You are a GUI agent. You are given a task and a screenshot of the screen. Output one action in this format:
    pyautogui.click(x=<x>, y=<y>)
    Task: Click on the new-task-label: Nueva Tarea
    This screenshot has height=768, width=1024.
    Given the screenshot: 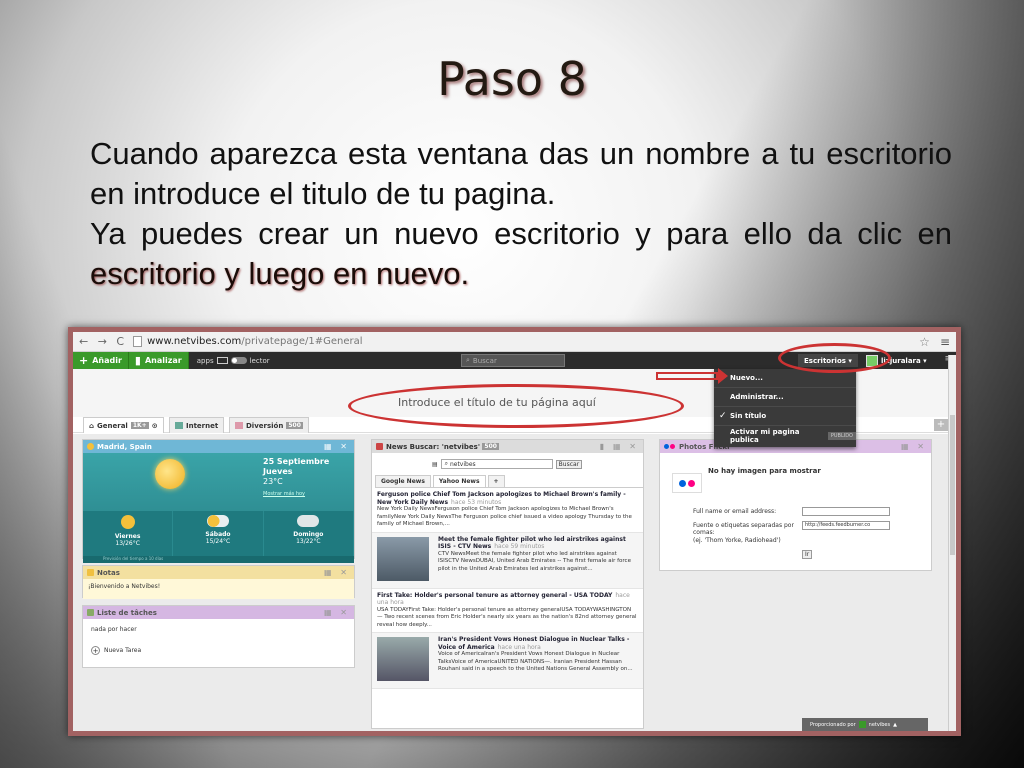 What is the action you would take?
    pyautogui.click(x=123, y=650)
    